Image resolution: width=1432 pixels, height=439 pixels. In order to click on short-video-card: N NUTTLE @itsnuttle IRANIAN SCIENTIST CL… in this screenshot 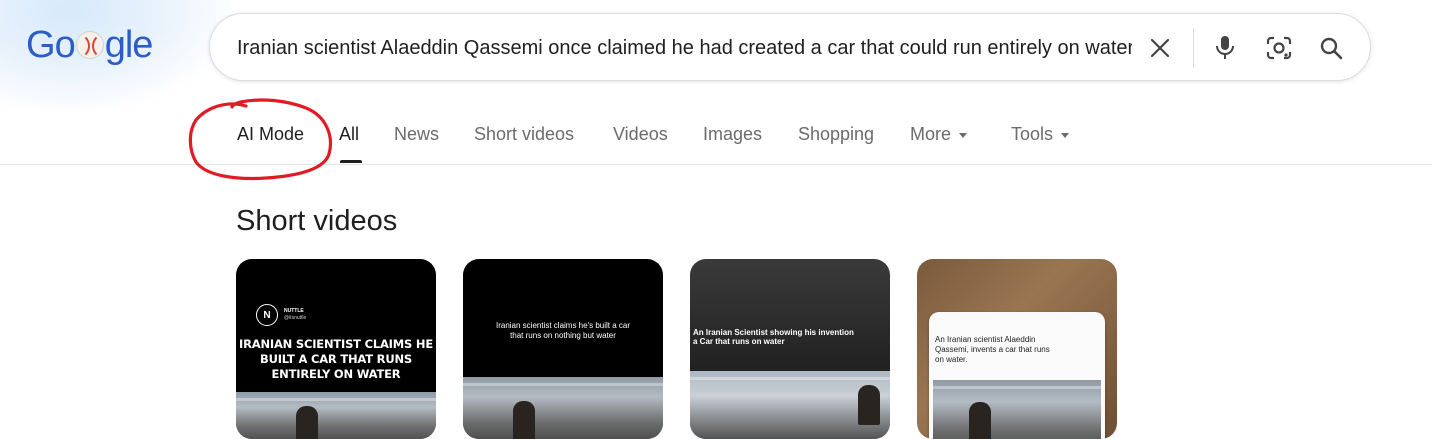, I will do `click(336, 349)`.